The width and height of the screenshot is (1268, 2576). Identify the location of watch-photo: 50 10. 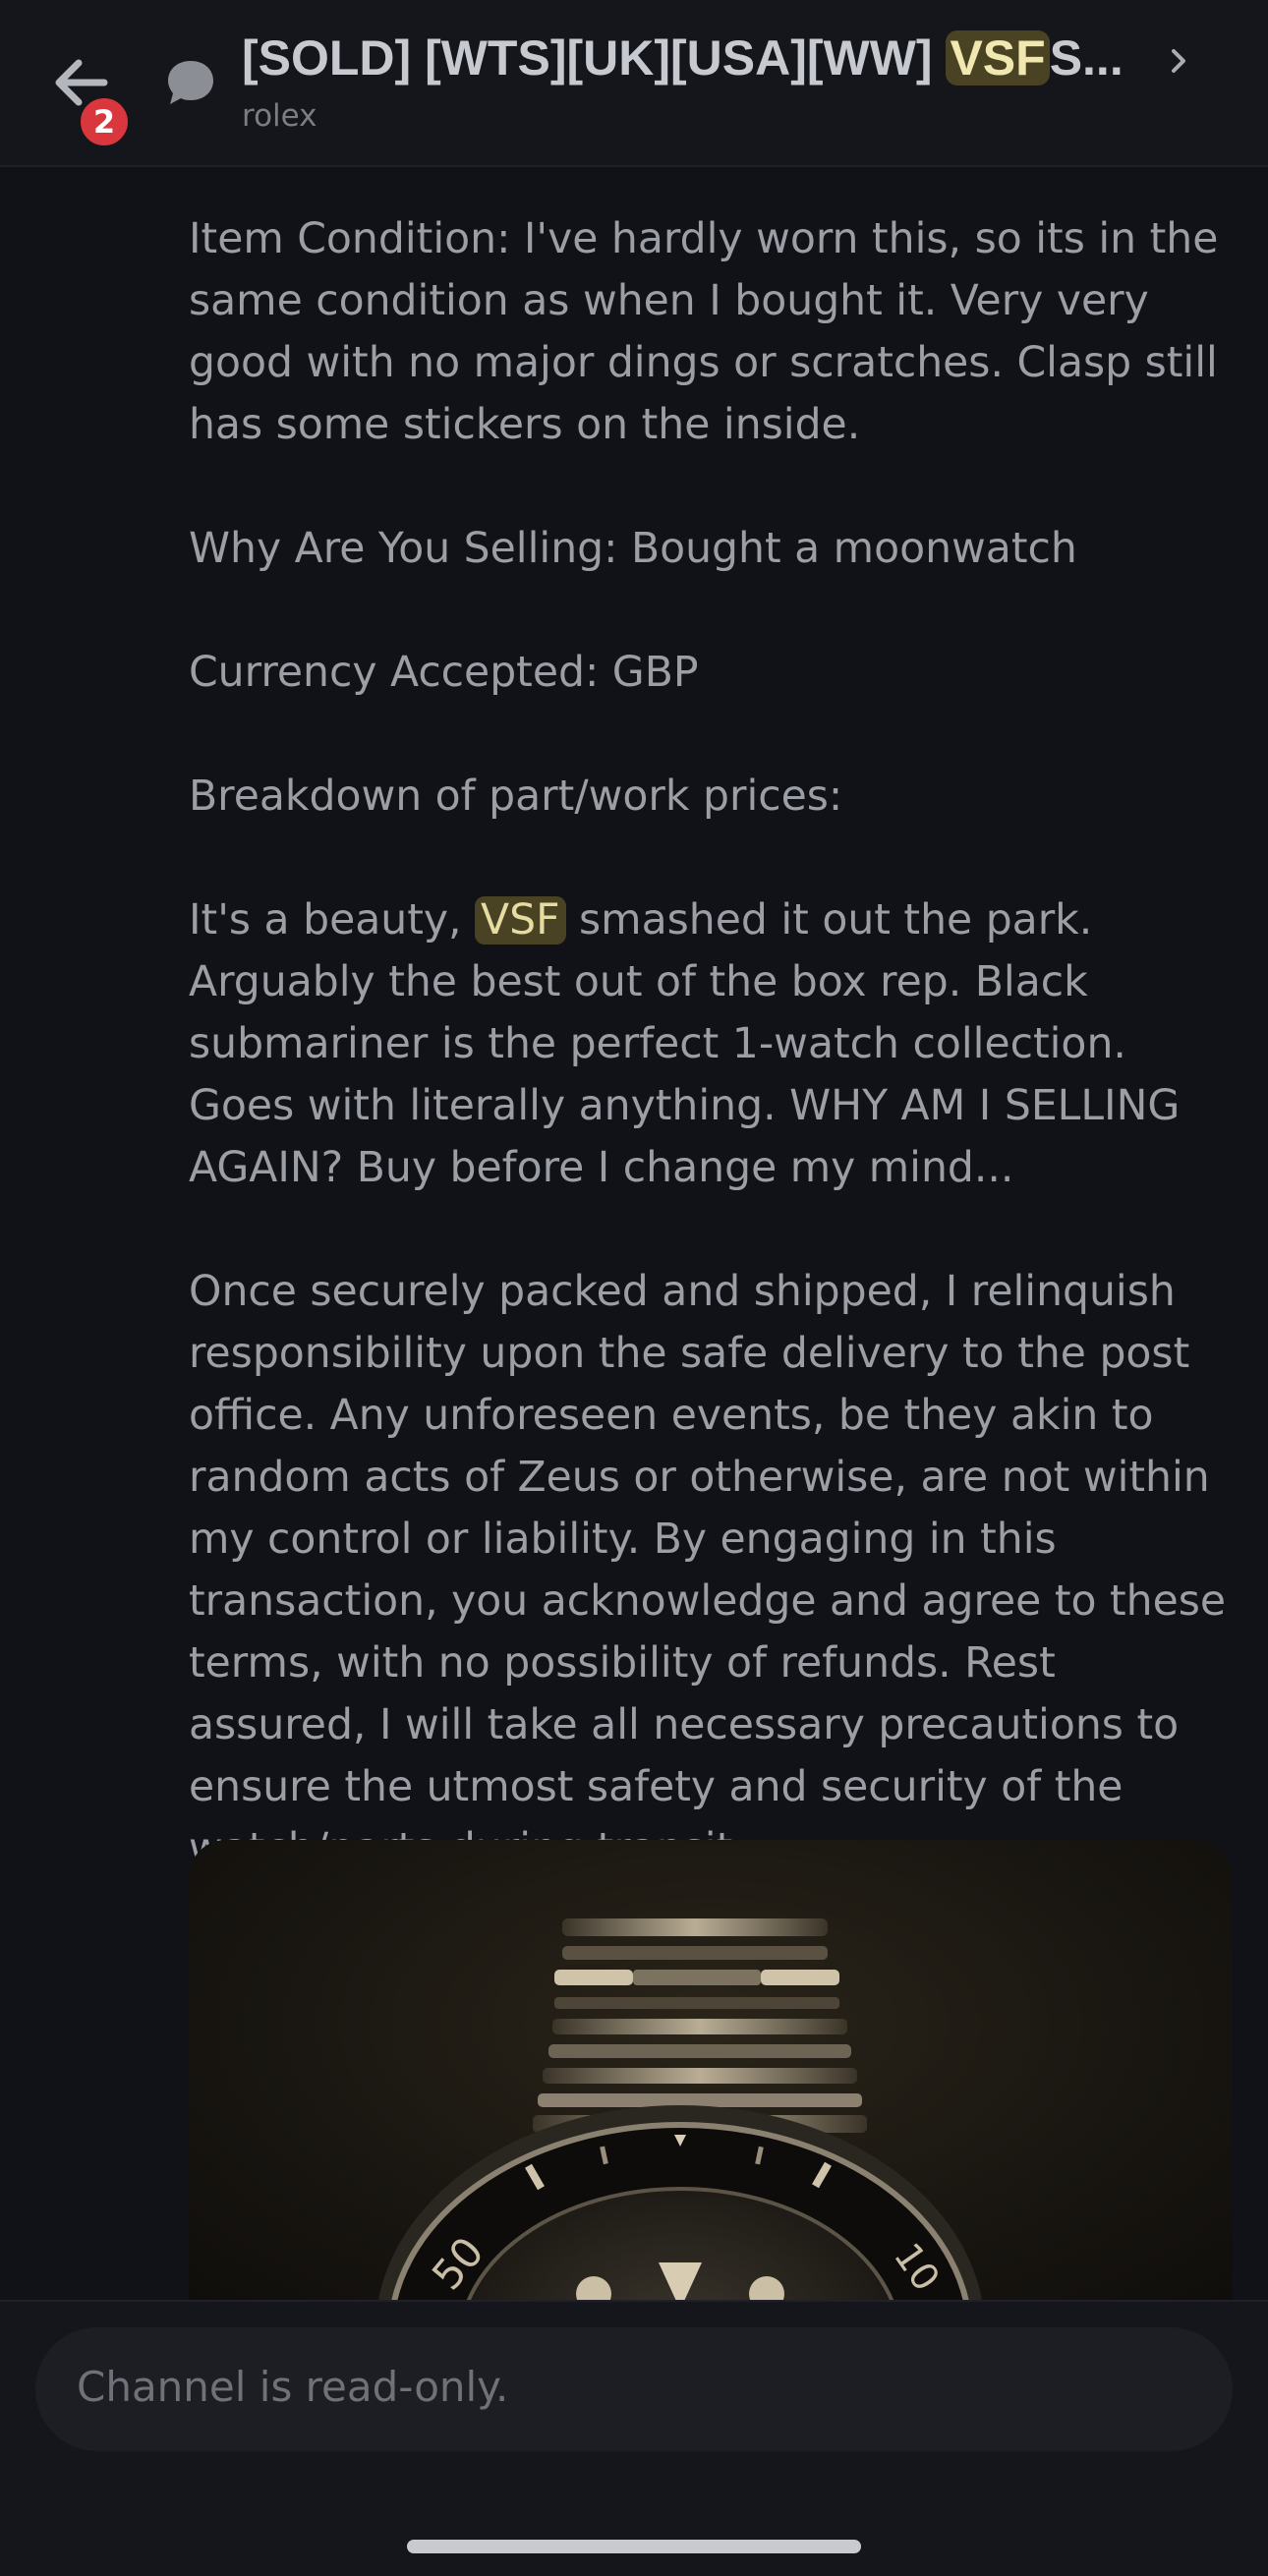
(711, 2071).